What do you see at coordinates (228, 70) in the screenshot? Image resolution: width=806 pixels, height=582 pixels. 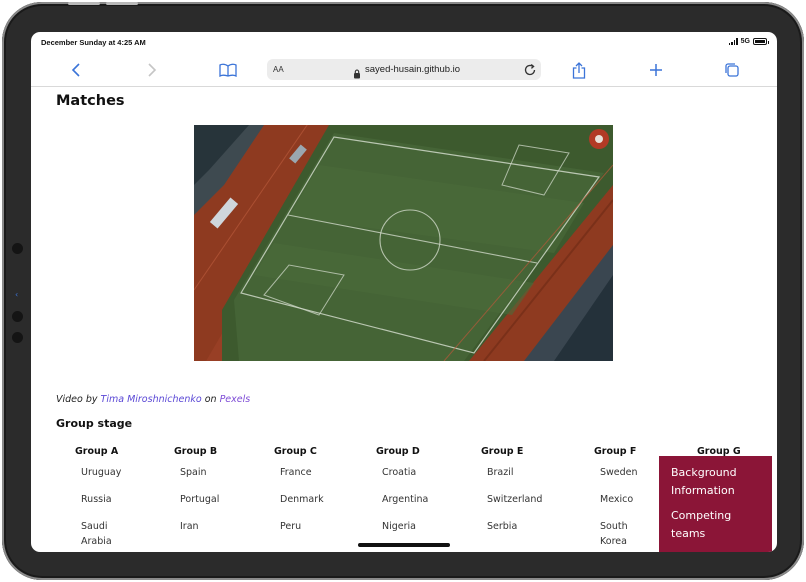 I see `book-icon` at bounding box center [228, 70].